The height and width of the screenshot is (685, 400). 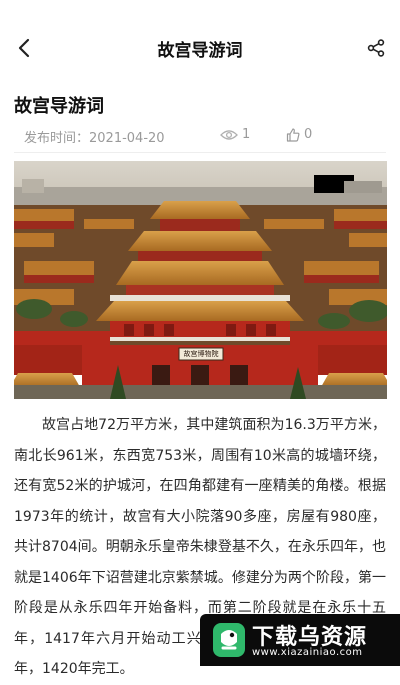 What do you see at coordinates (307, 652) in the screenshot?
I see `watermark-url: www.xiazainiao.com` at bounding box center [307, 652].